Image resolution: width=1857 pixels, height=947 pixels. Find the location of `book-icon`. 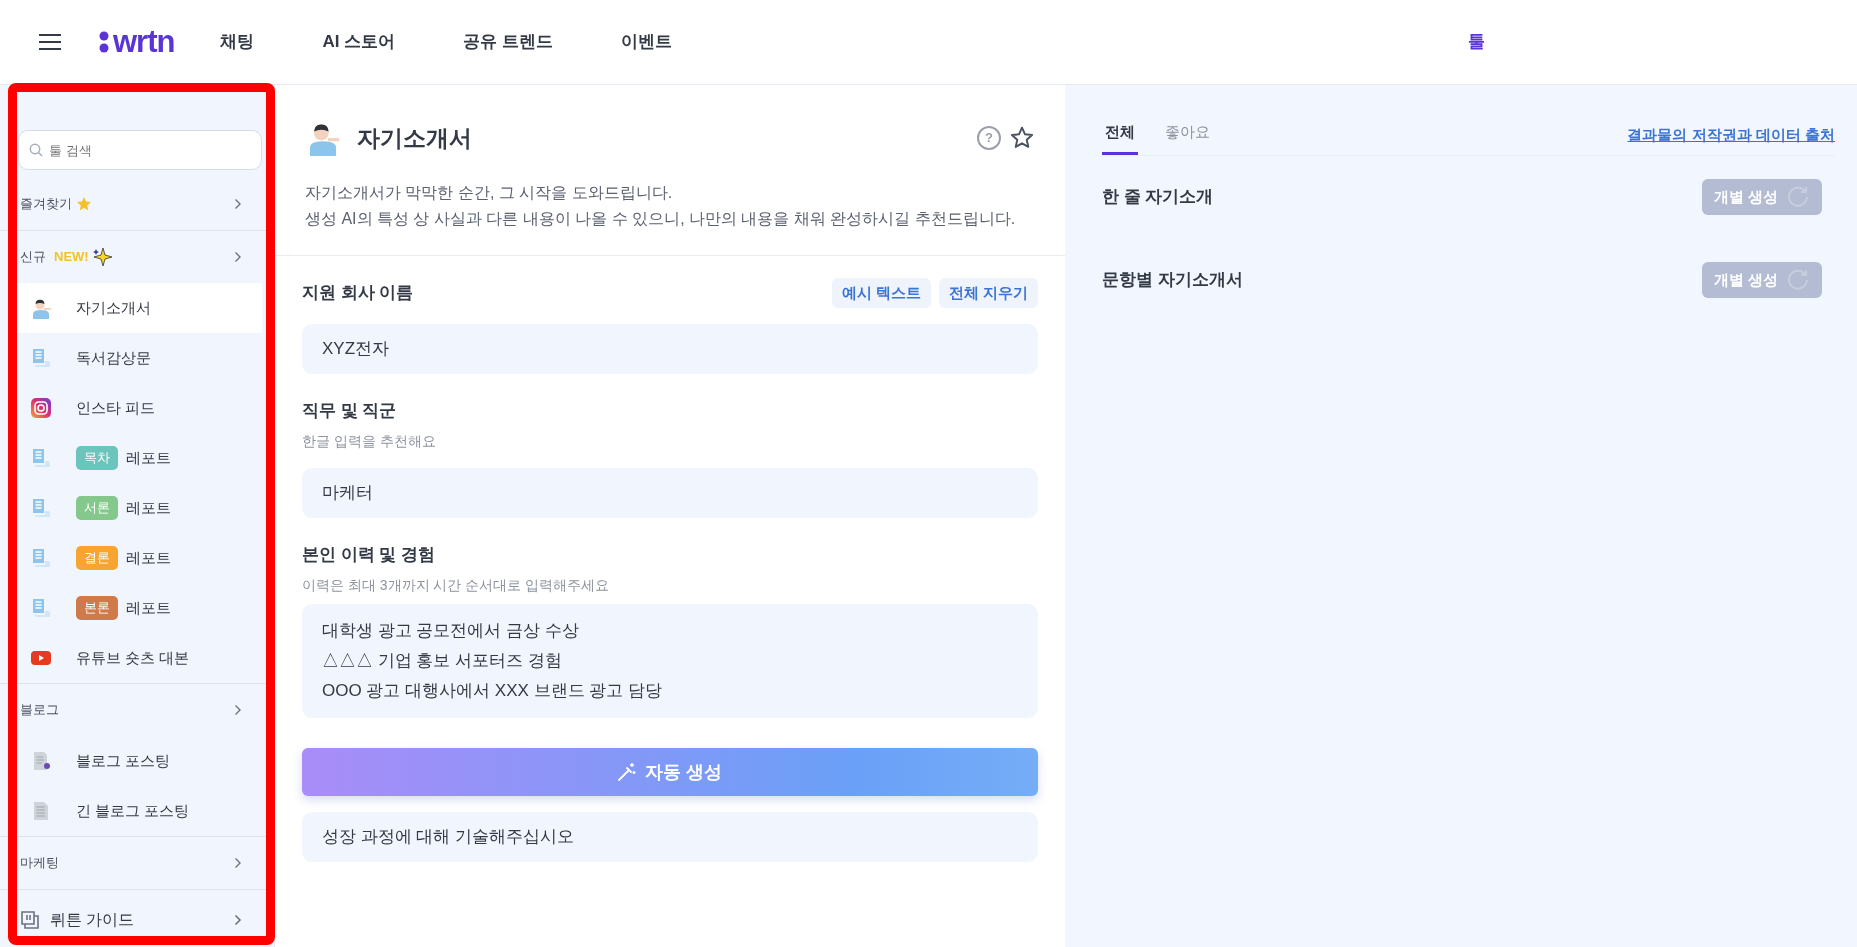

book-icon is located at coordinates (31, 920).